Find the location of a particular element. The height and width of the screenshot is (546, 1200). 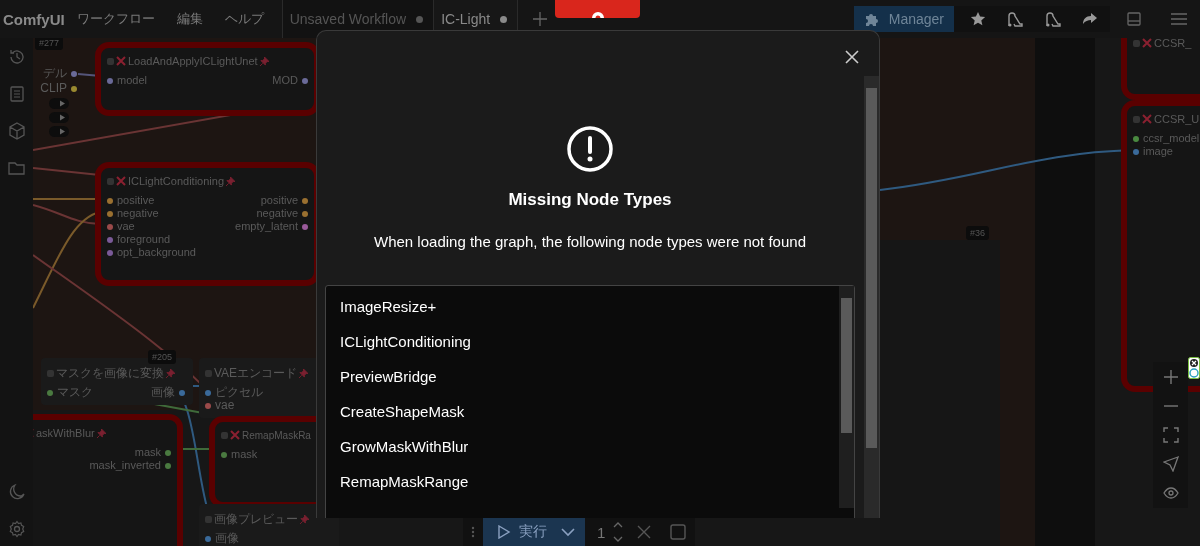

slot-label: MOD is located at coordinates (285, 80).